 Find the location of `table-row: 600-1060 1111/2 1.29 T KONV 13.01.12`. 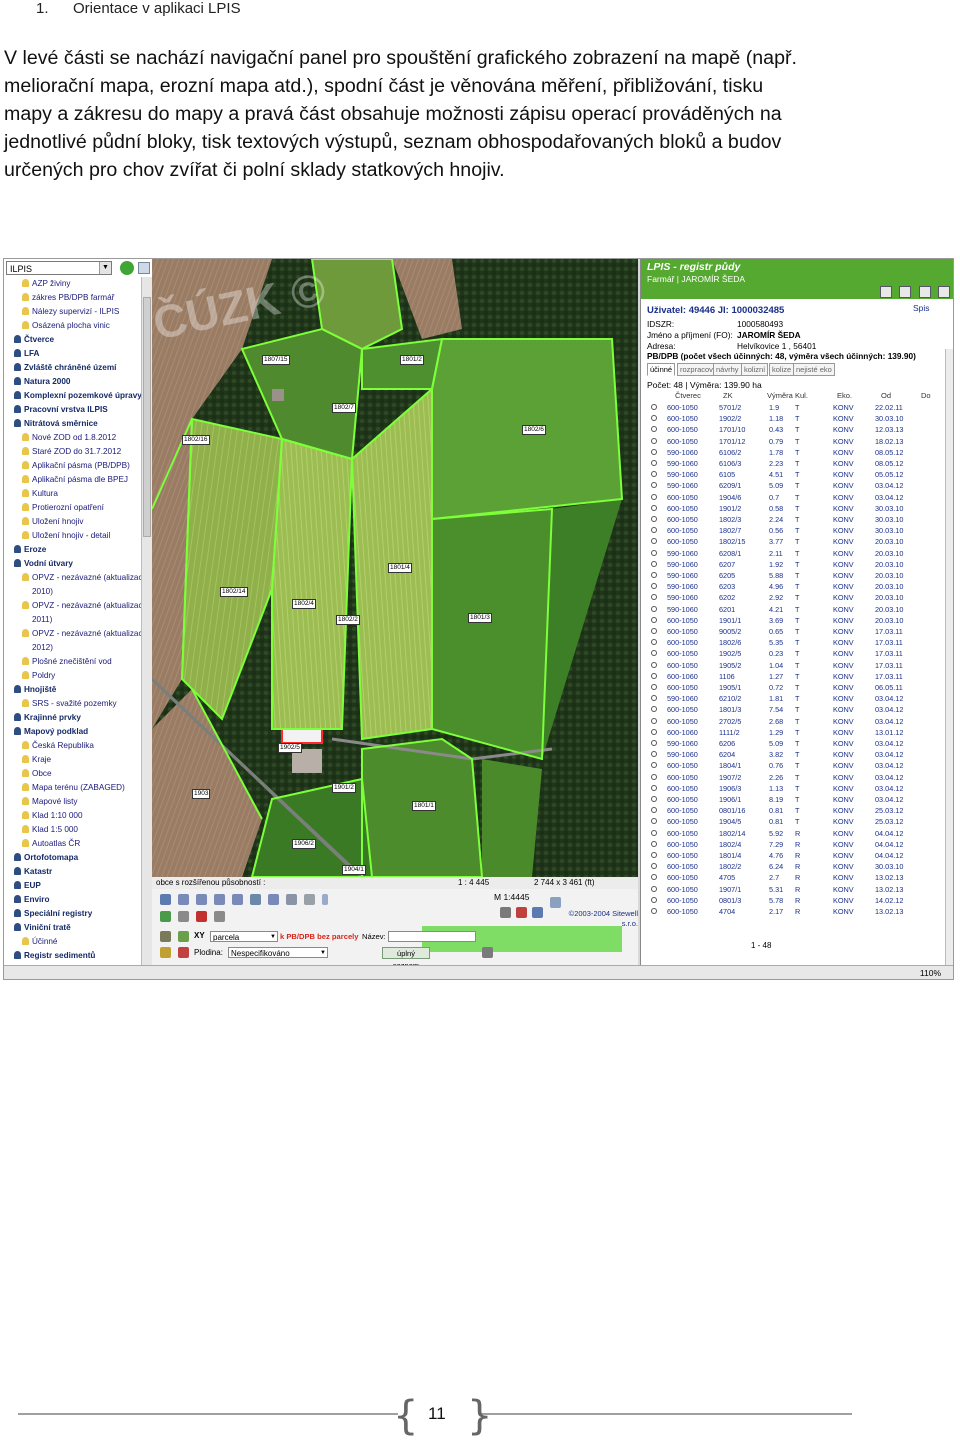

table-row: 600-1060 1111/2 1.29 T KONV 13.01.12 is located at coordinates (793, 732).